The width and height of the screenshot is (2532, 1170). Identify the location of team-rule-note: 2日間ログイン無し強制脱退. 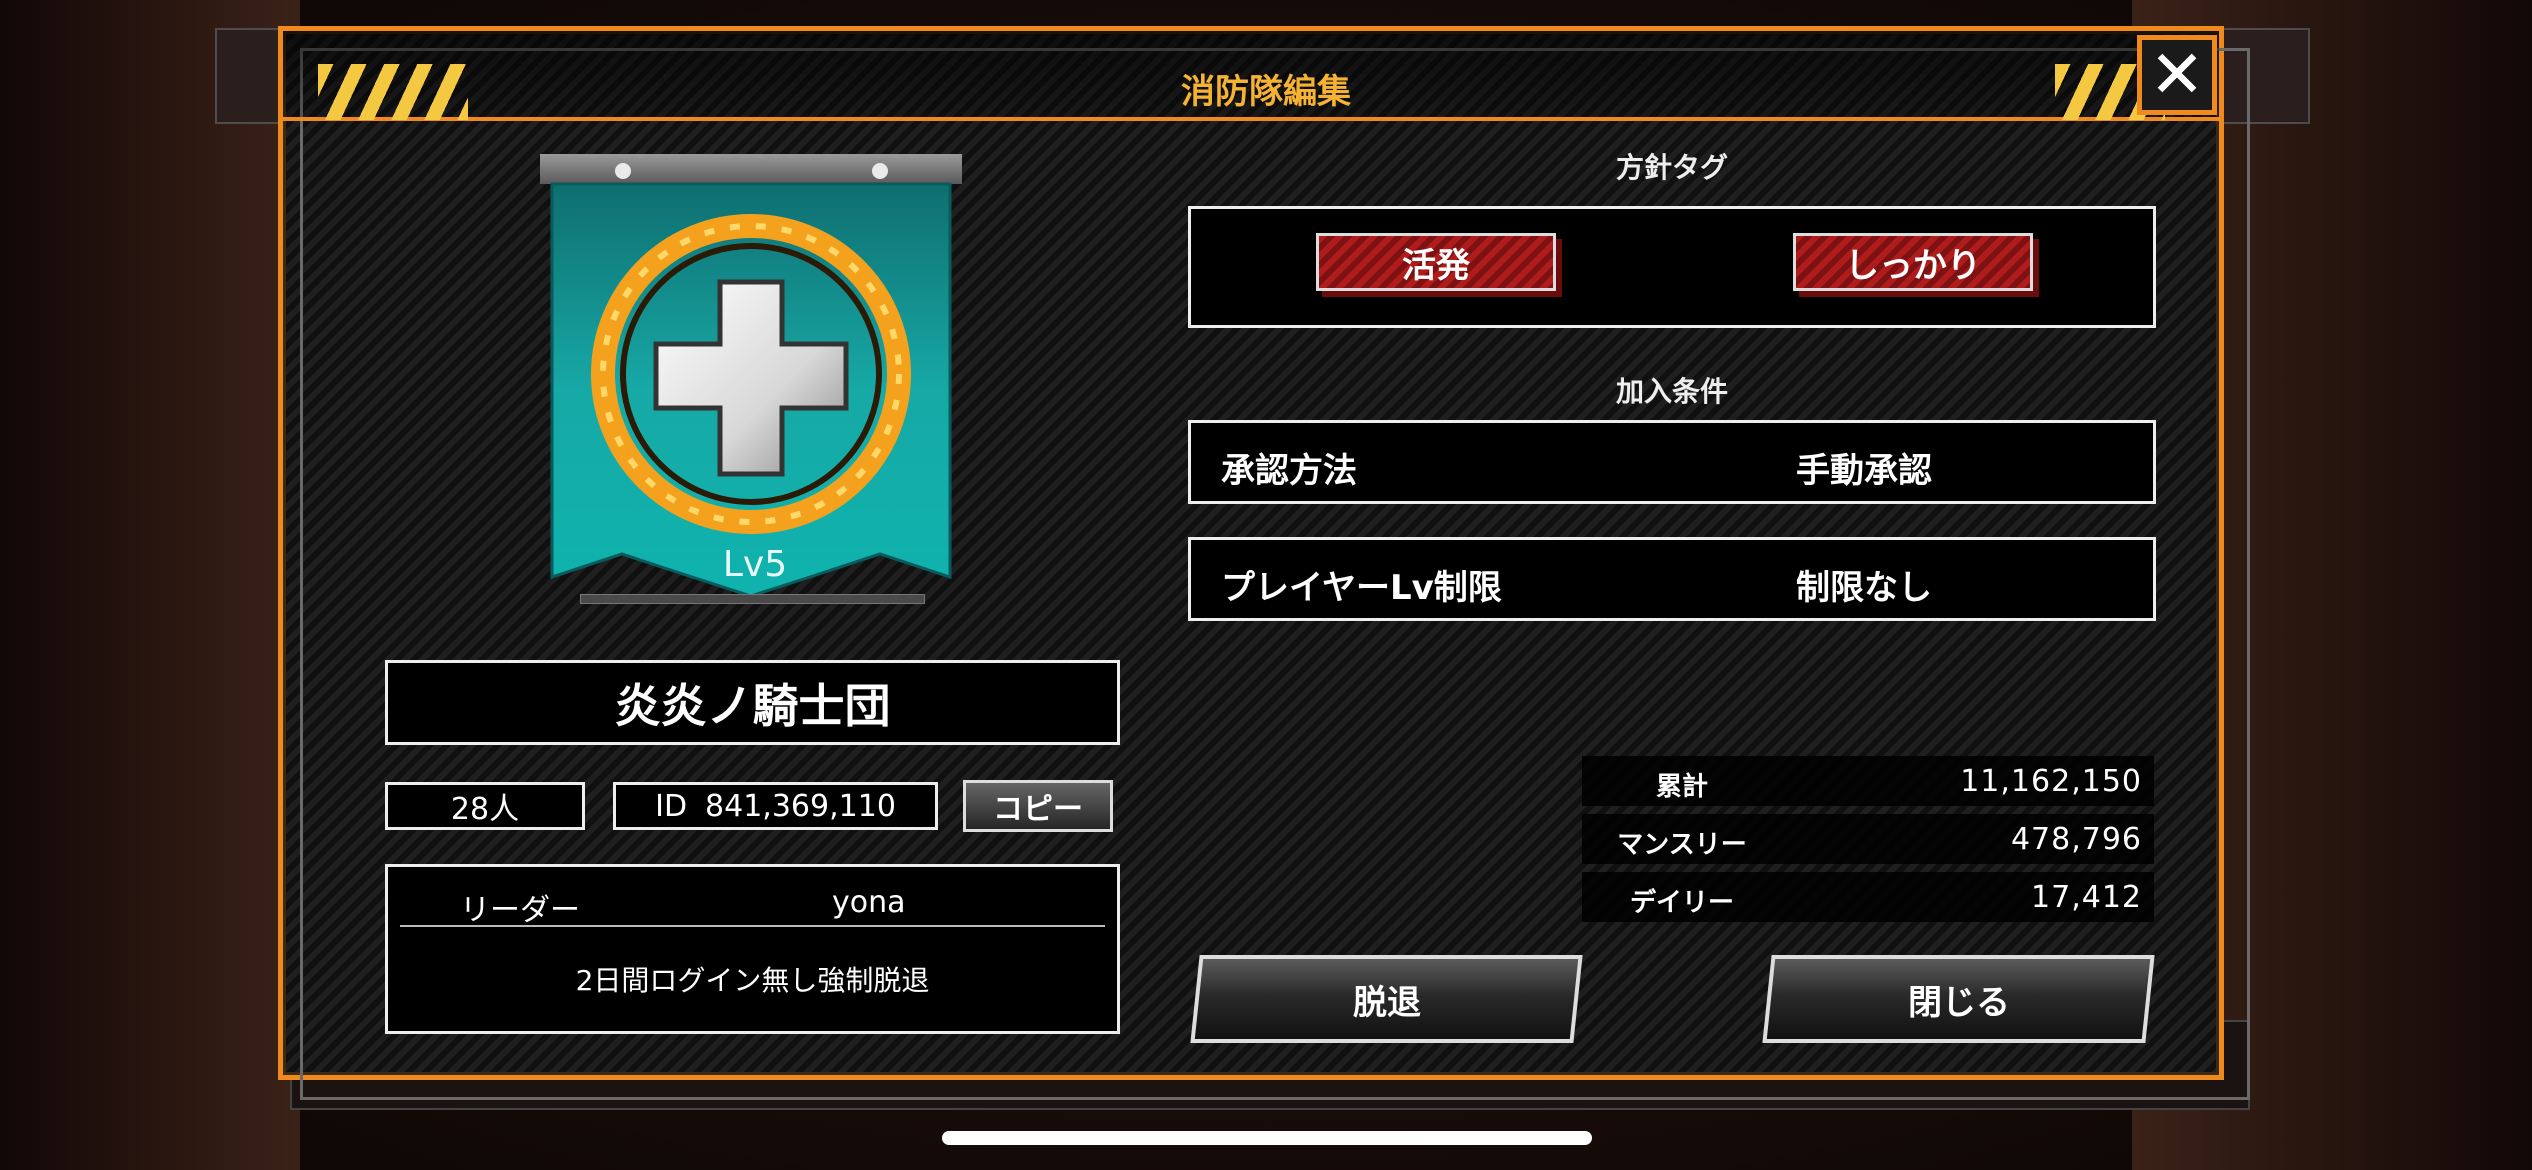
(752, 980).